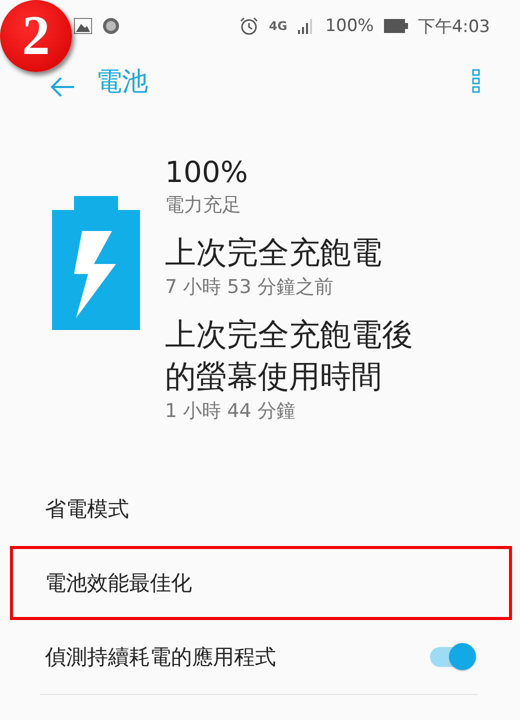  I want to click on stat-heading: 上次完全充飽電後的螢幕使用時間, so click(289, 356).